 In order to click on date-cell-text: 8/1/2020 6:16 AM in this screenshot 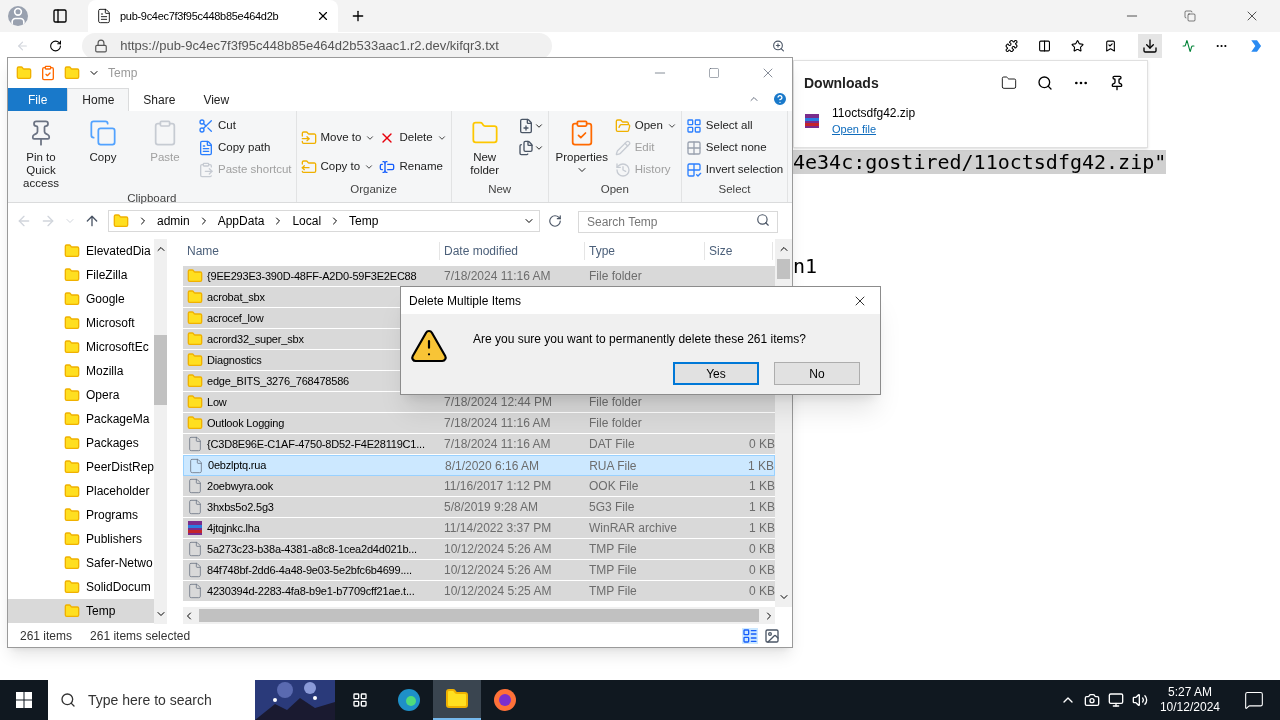, I will do `click(492, 466)`.